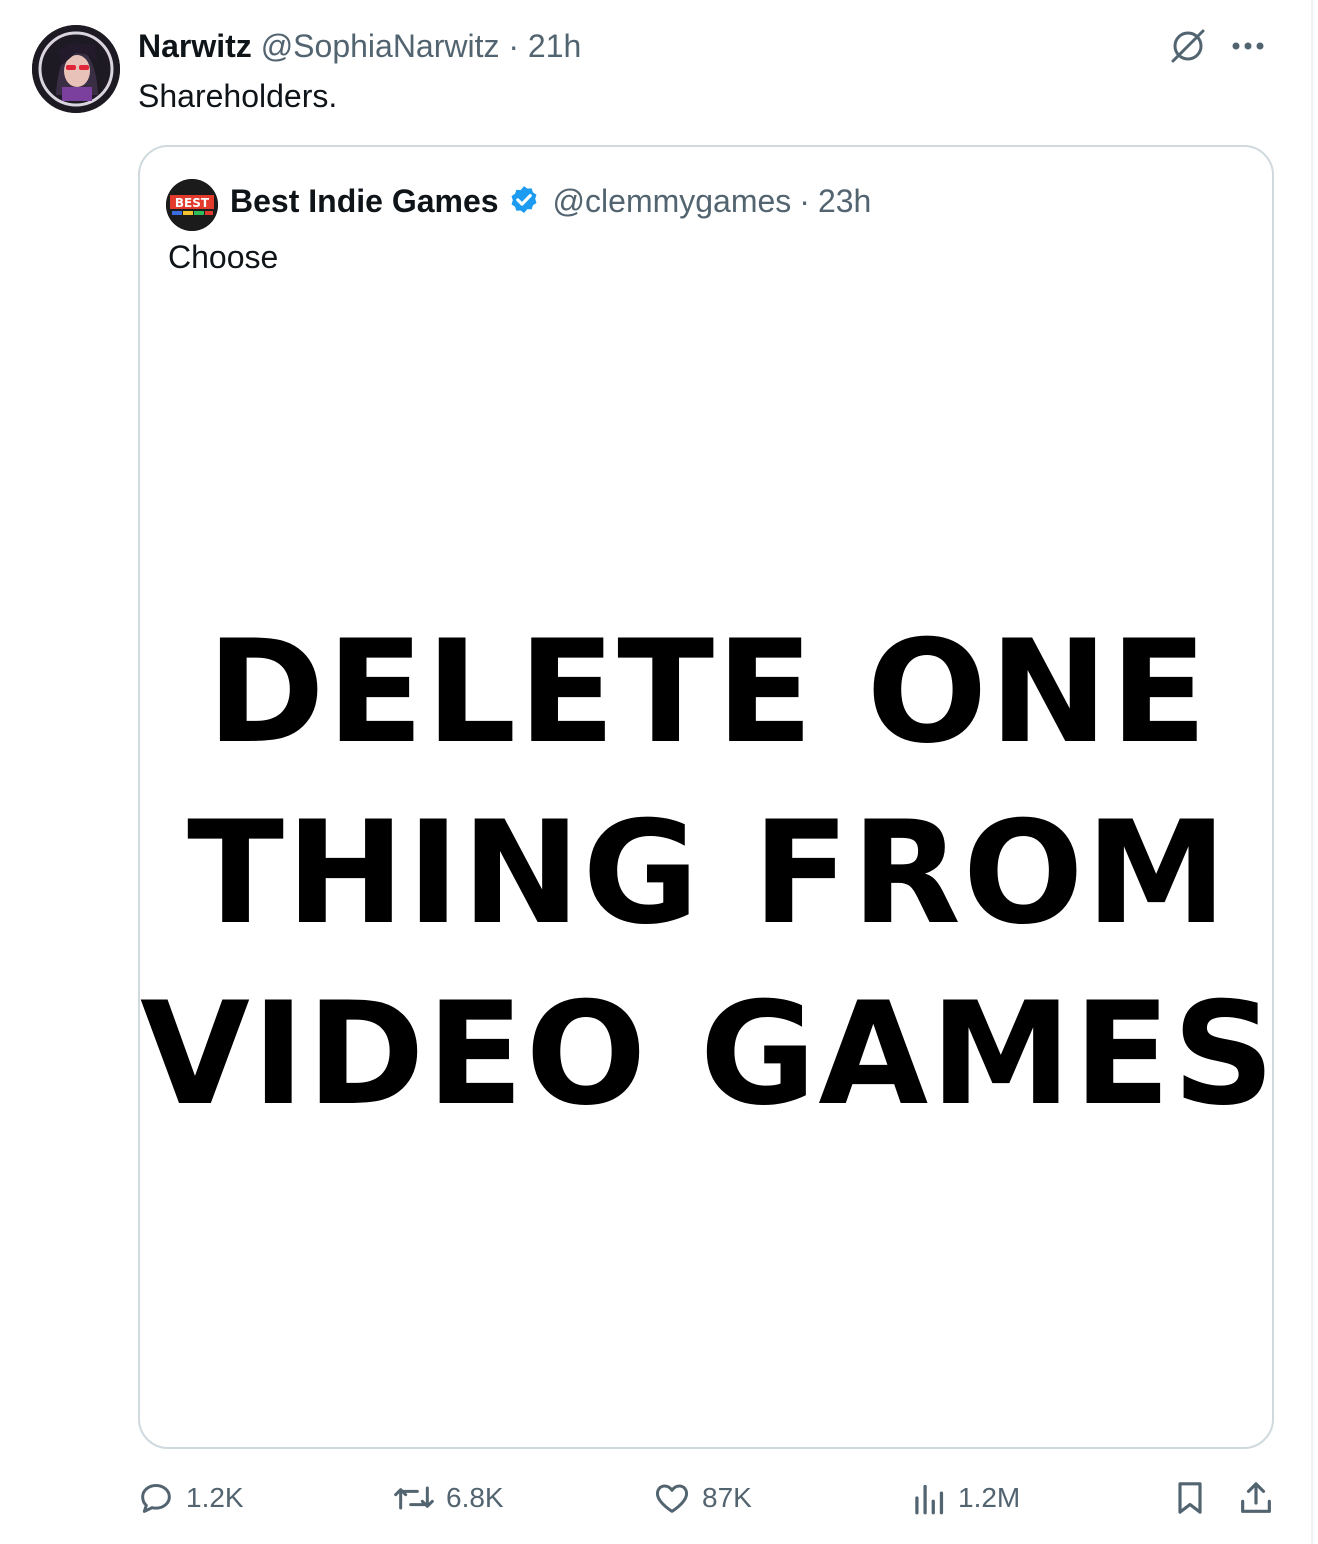 The width and height of the screenshot is (1318, 1544). Describe the element at coordinates (215, 1497) in the screenshot. I see `reply-count: 1.2K` at that location.